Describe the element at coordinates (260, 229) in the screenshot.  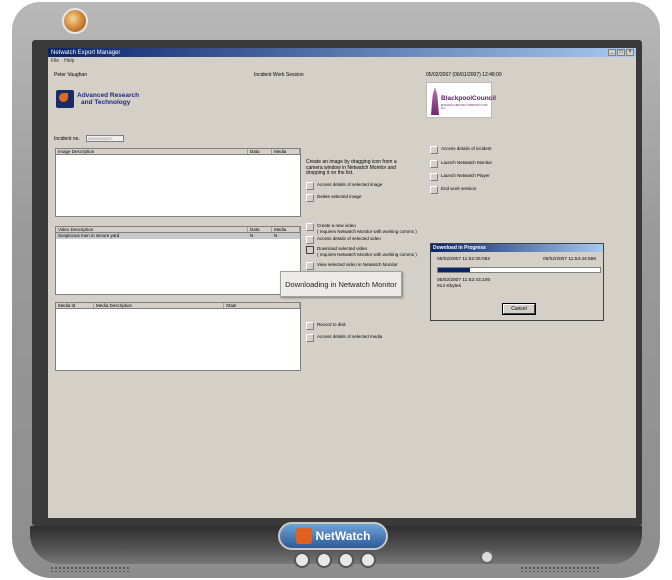
I see `col-video-data: Data` at that location.